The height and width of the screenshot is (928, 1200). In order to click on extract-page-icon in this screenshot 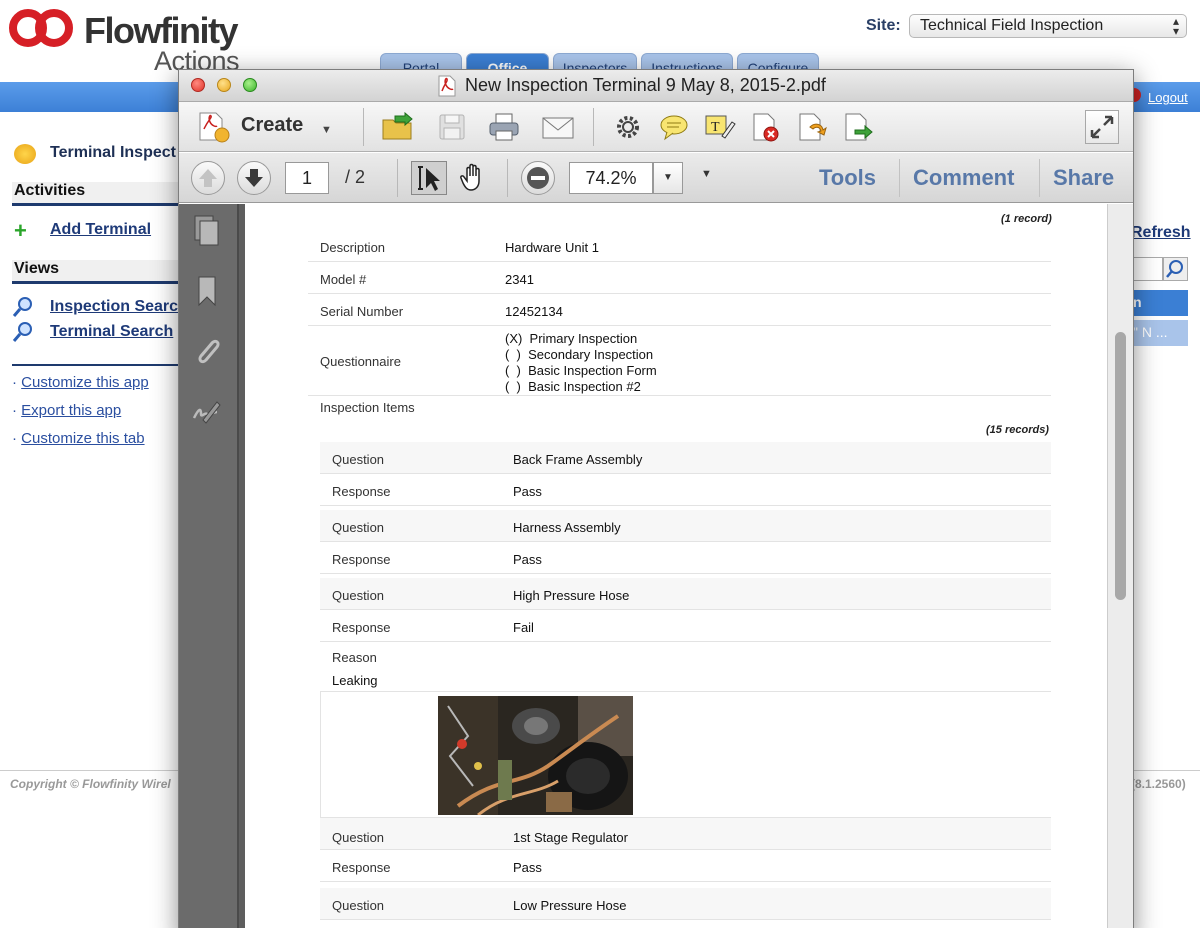, I will do `click(858, 127)`.